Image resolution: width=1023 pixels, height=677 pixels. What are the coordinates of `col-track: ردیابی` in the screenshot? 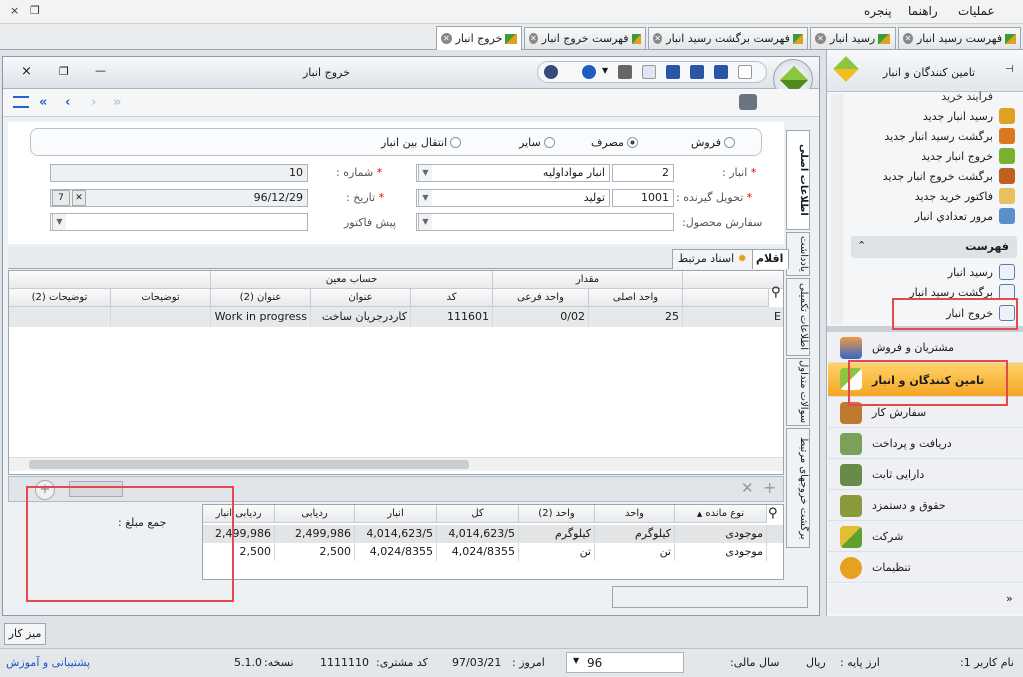 It's located at (315, 514).